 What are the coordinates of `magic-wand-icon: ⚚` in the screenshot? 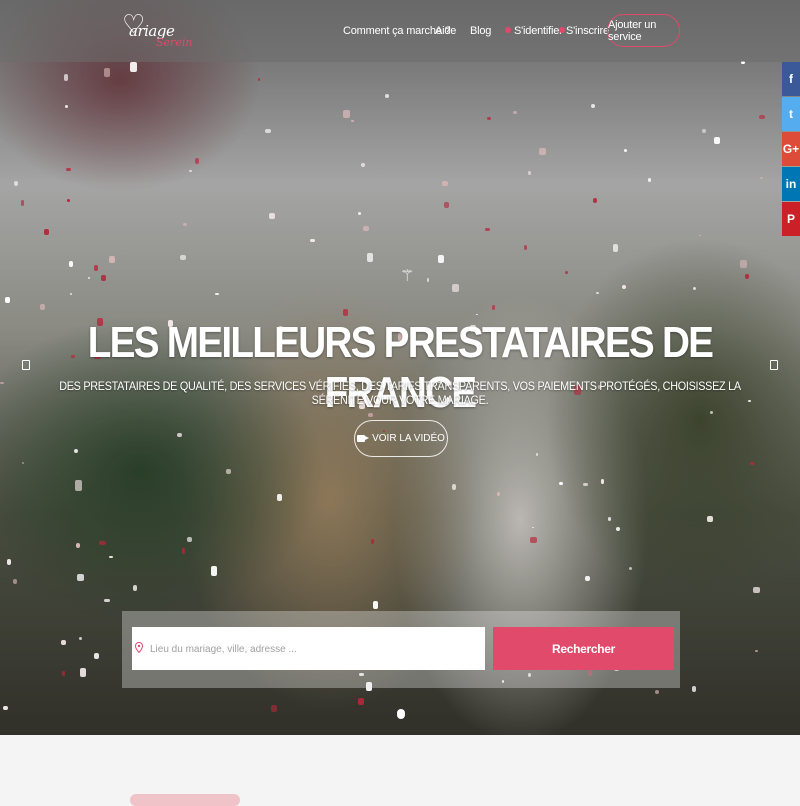 It's located at (407, 276).